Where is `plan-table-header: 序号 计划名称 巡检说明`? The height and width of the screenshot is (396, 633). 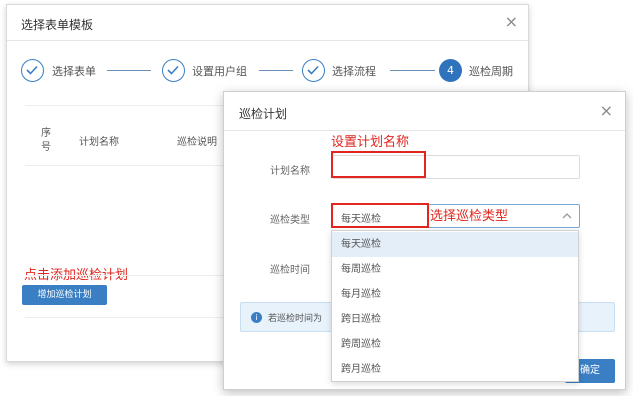 plan-table-header: 序号 计划名称 巡检说明 is located at coordinates (130, 140).